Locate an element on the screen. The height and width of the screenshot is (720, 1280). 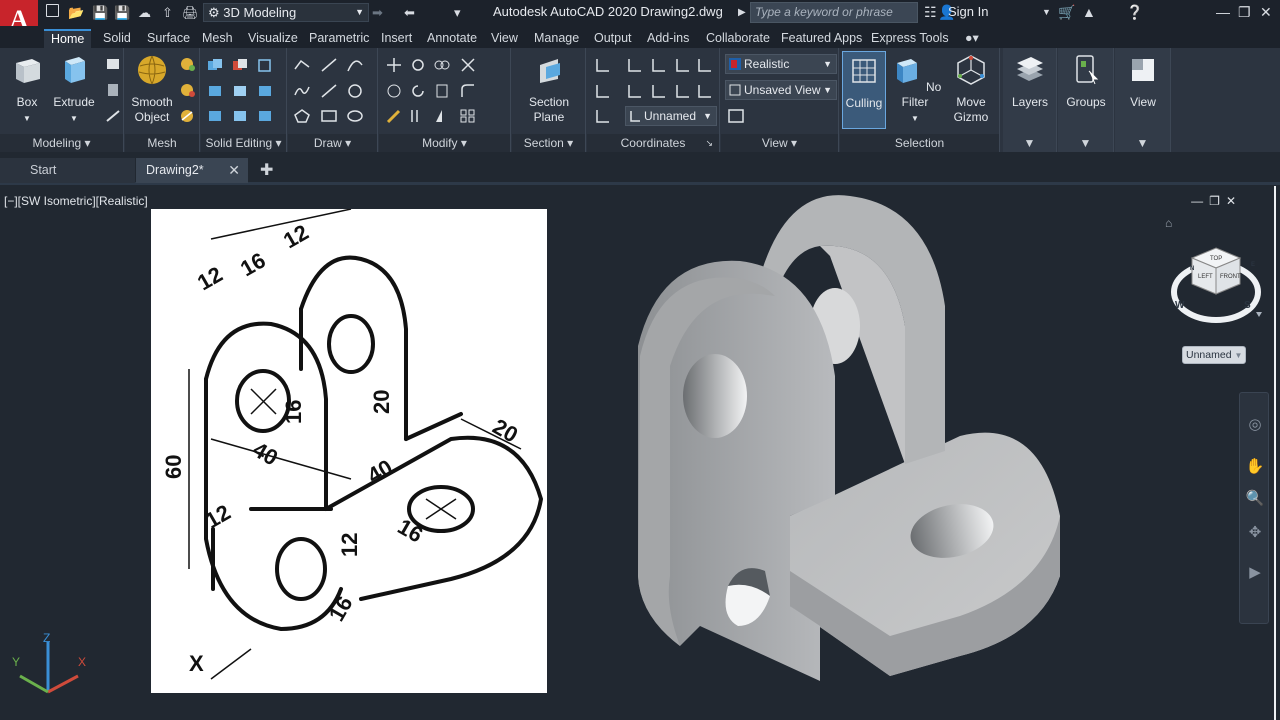
rotate-icon is located at coordinates (418, 91).